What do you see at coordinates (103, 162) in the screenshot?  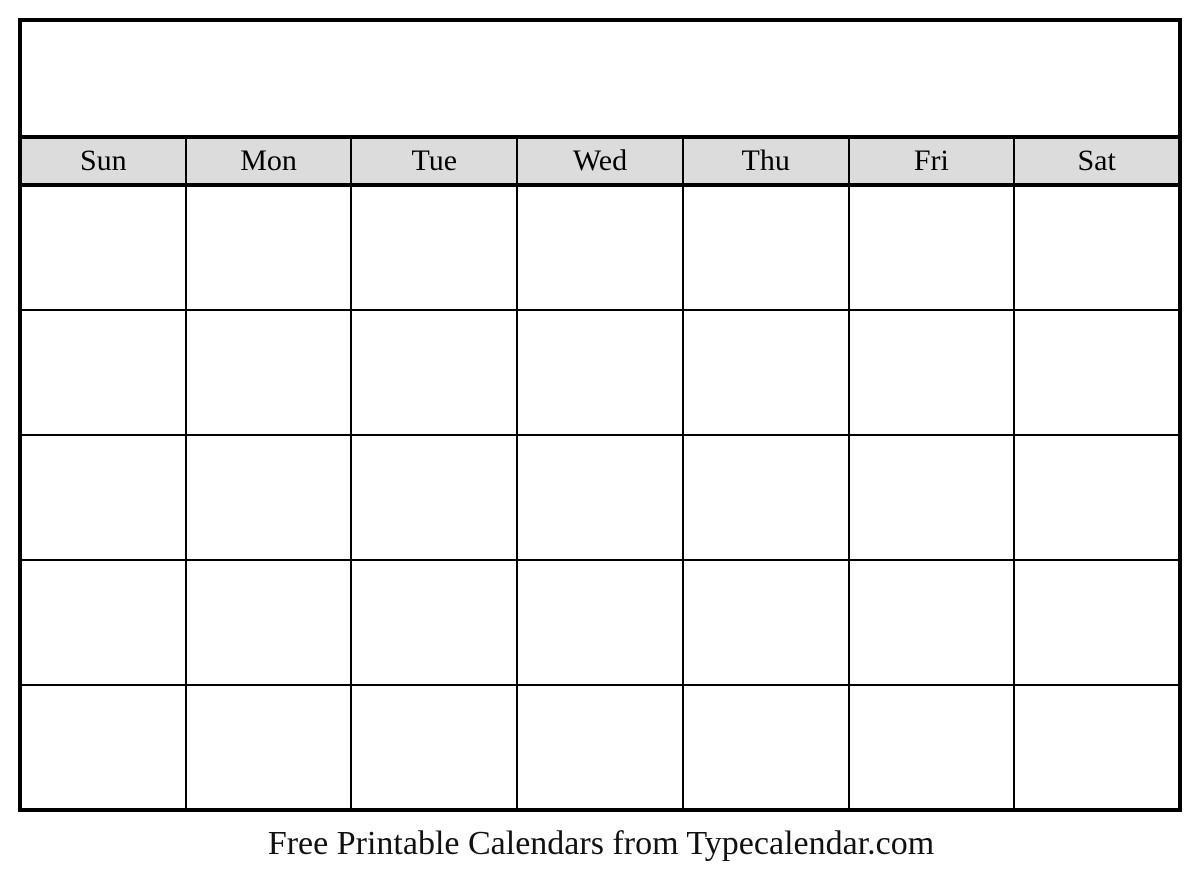 I see `weekday-header-sun: Sun` at bounding box center [103, 162].